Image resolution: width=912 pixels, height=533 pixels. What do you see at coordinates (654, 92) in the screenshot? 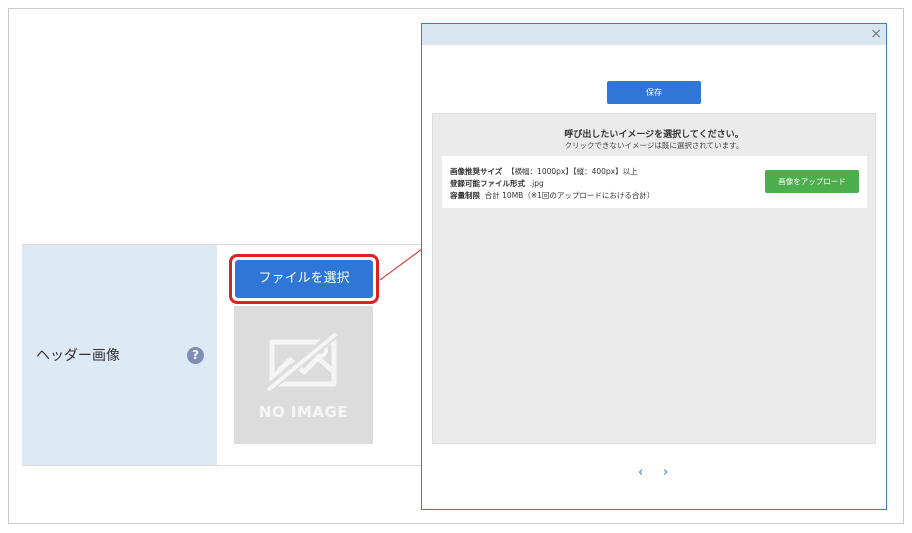
I see `save-button: 保存` at bounding box center [654, 92].